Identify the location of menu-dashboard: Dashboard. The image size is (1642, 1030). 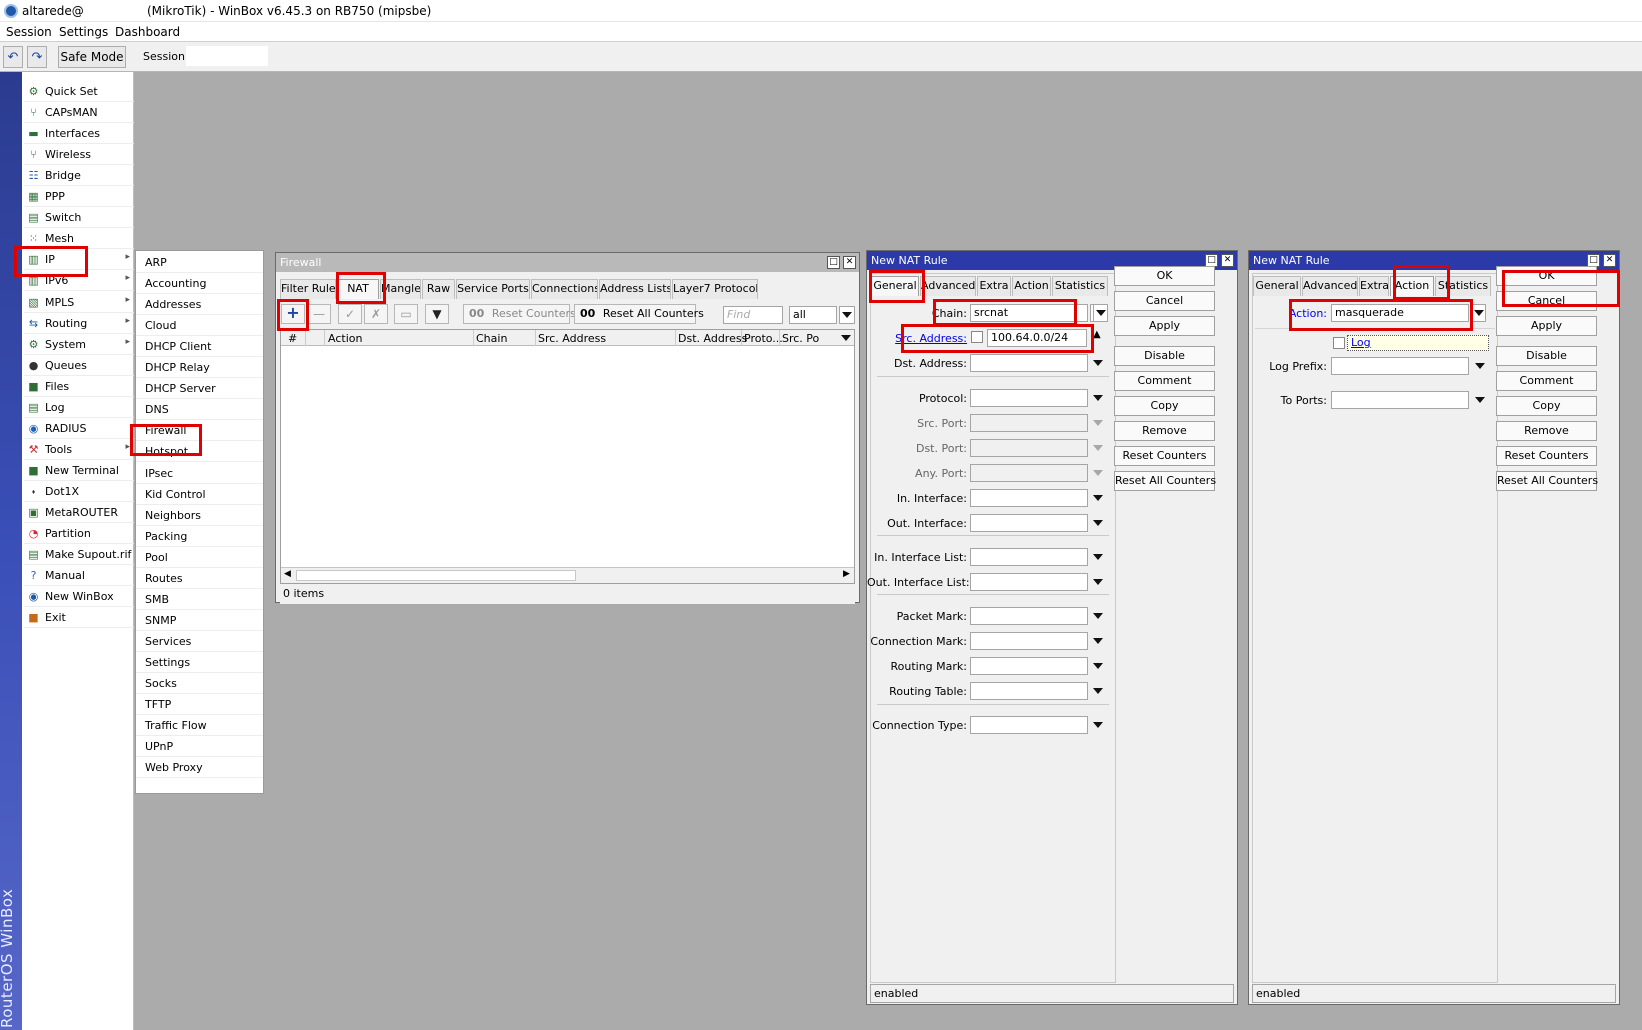
(147, 32).